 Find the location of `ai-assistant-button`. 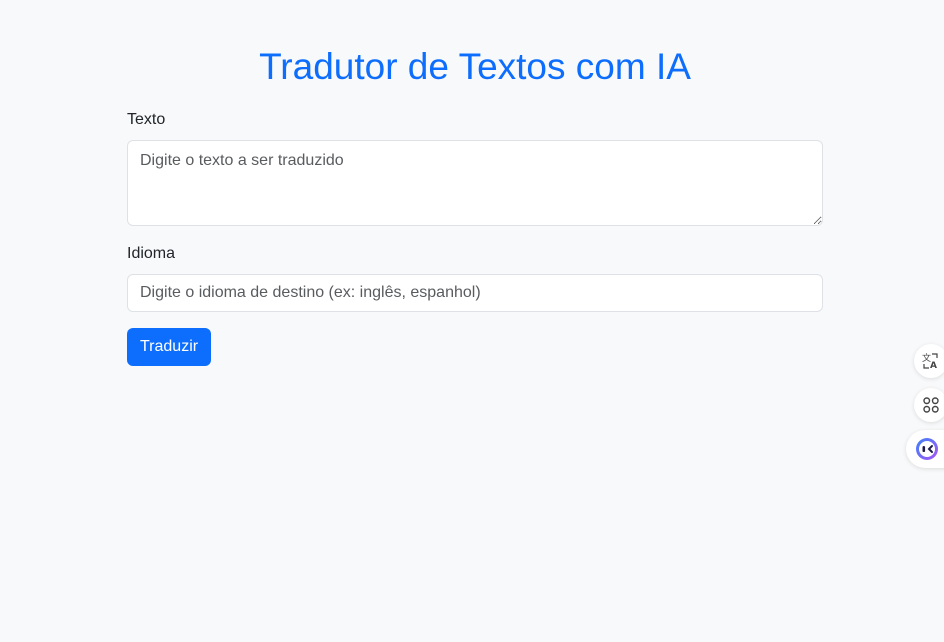

ai-assistant-button is located at coordinates (925, 449).